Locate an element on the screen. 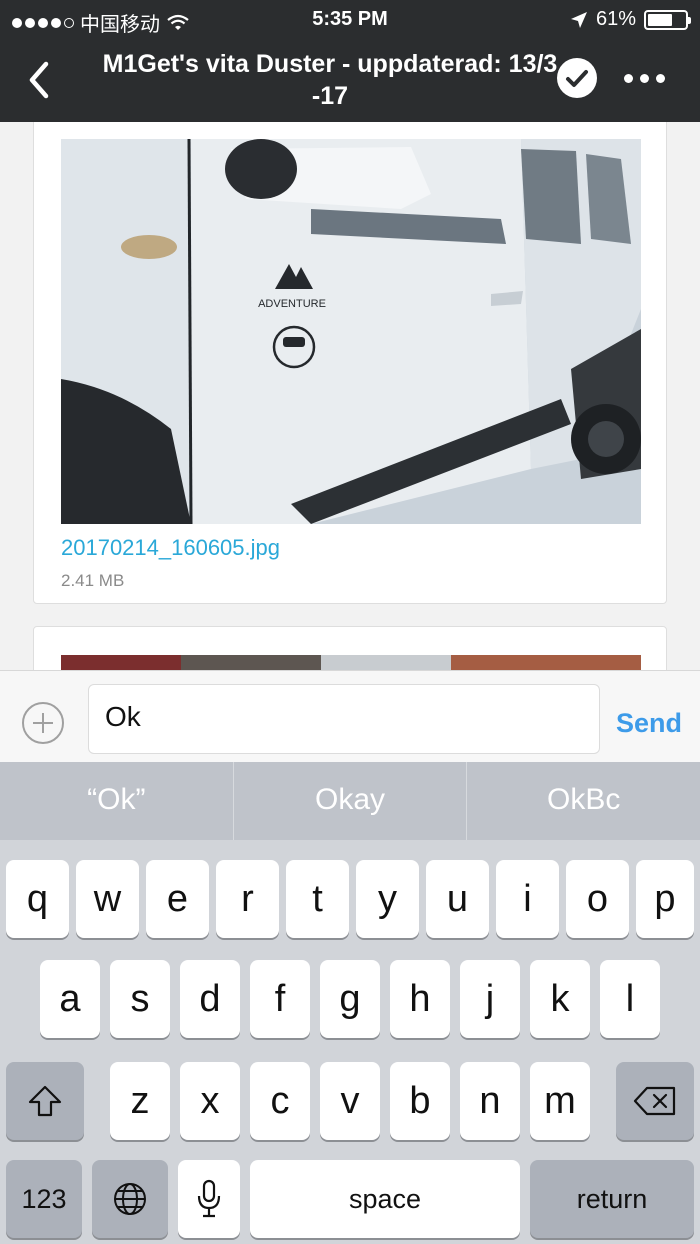 Image resolution: width=700 pixels, height=1244 pixels. key-p: p is located at coordinates (665, 899).